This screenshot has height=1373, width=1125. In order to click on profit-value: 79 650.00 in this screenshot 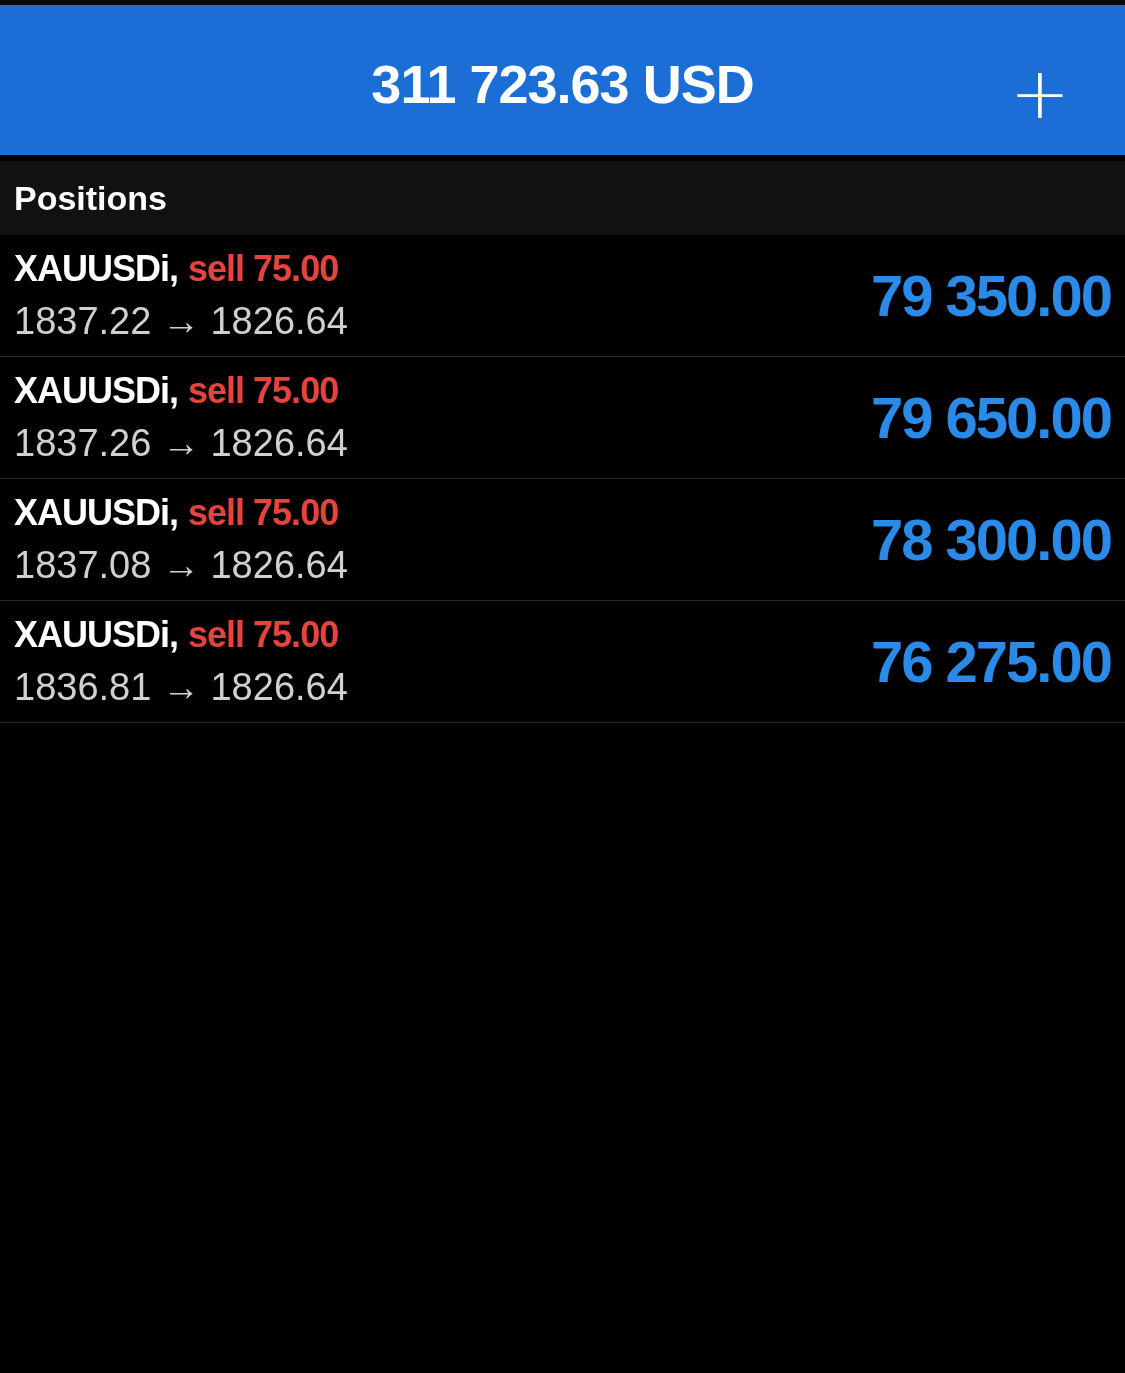, I will do `click(990, 417)`.